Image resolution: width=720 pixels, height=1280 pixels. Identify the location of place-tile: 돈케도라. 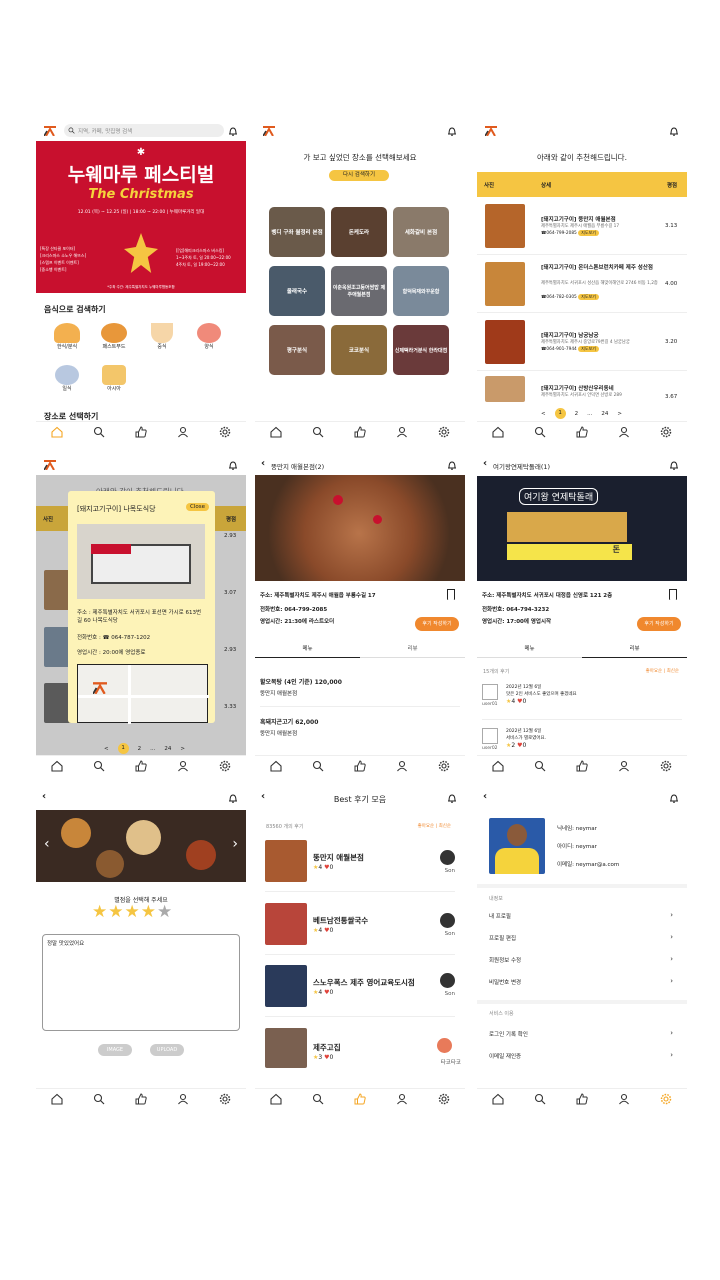
(359, 232).